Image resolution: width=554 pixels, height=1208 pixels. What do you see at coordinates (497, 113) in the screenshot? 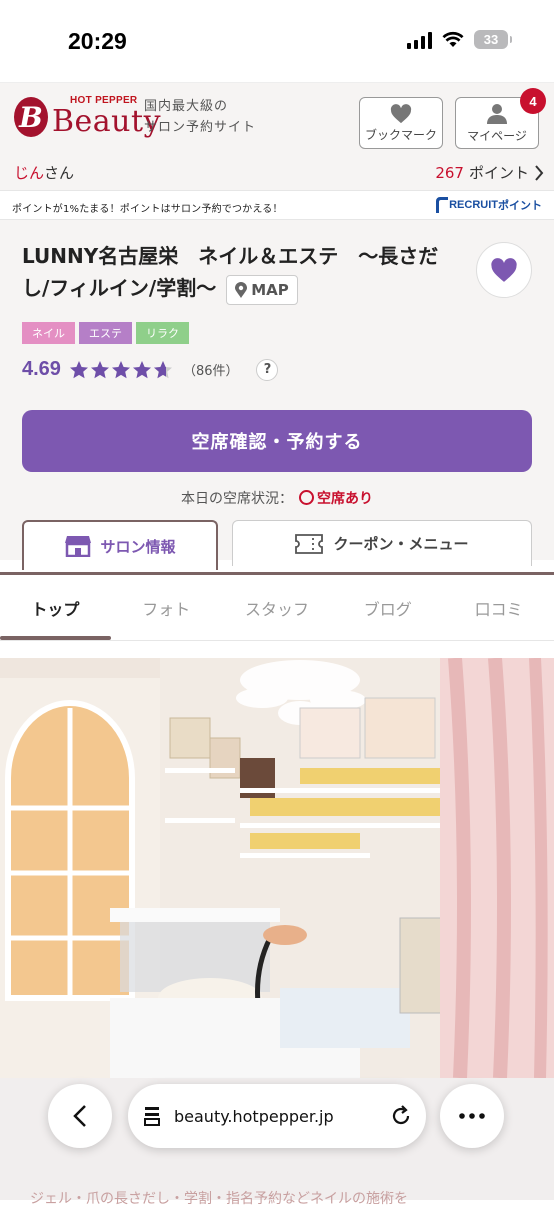
I see `person-icon` at bounding box center [497, 113].